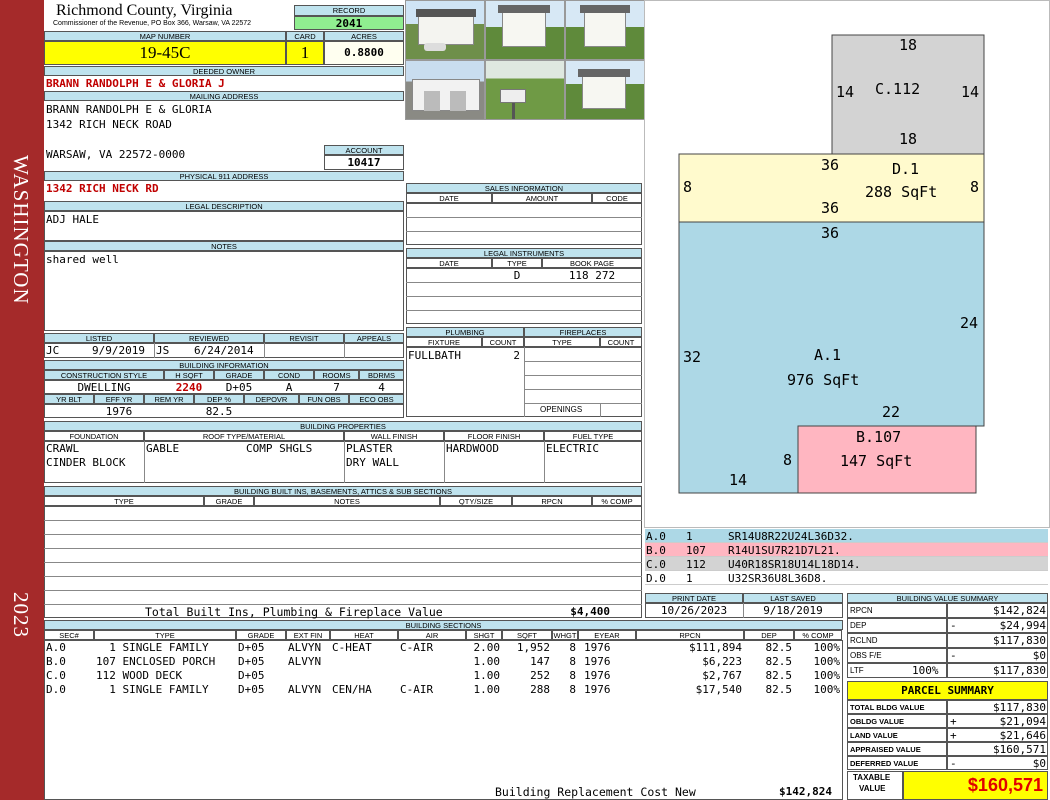 This screenshot has height=800, width=1050. I want to click on deeded-owner-label: DEEDED OWNER, so click(224, 71).